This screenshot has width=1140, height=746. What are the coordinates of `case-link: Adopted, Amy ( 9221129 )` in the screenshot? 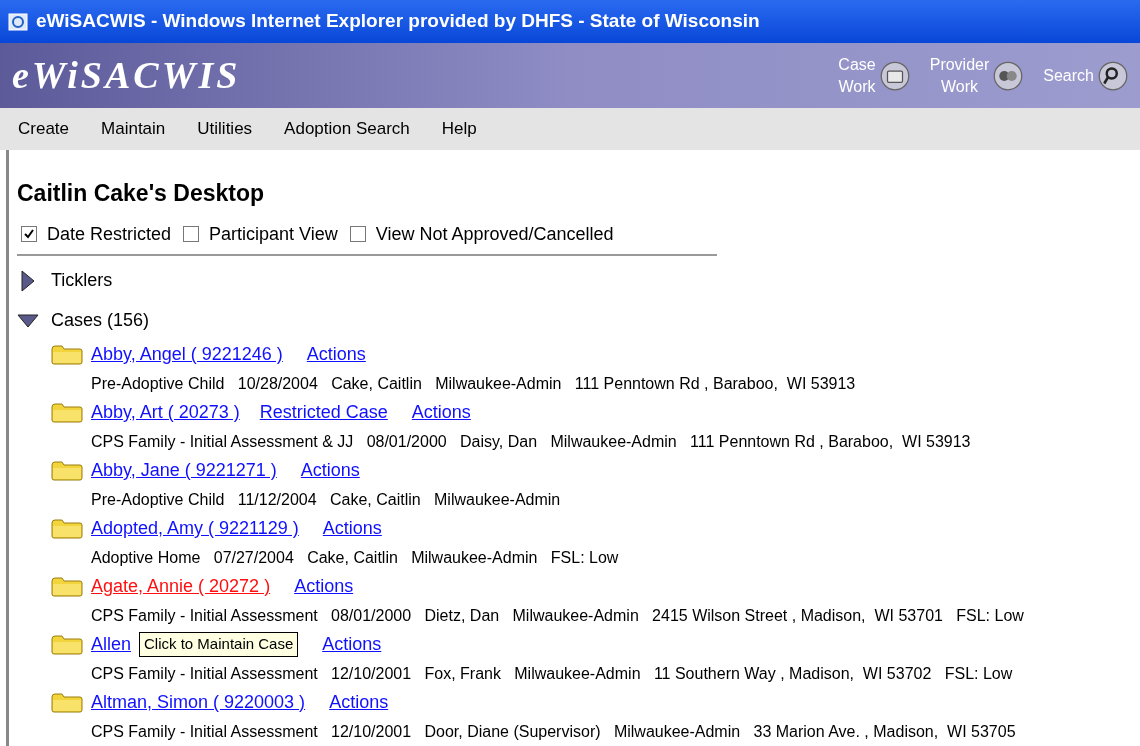 It's located at (195, 528).